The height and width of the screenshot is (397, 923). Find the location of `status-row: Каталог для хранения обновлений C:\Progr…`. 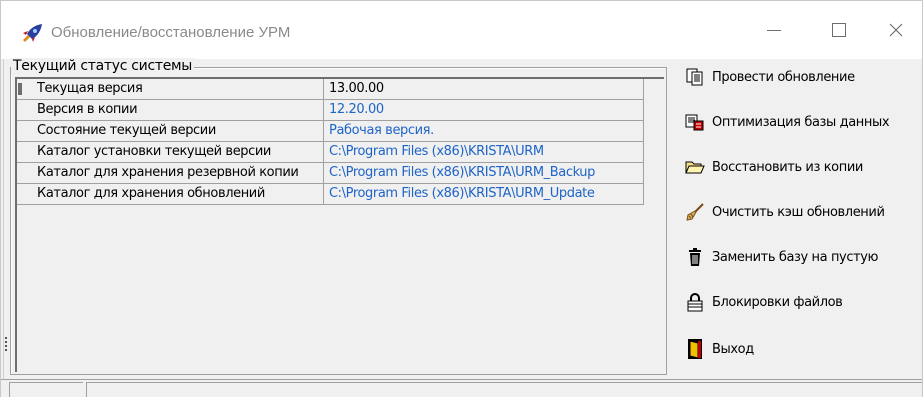

status-row: Каталог для хранения обновлений C:\Progr… is located at coordinates (341, 194).